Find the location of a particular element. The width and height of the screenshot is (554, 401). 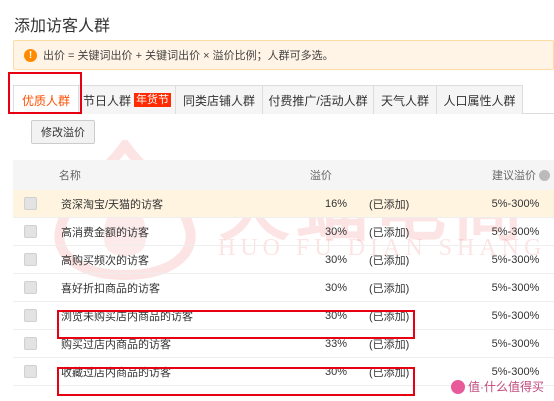

tab-weather: 天气人群 is located at coordinates (405, 99).